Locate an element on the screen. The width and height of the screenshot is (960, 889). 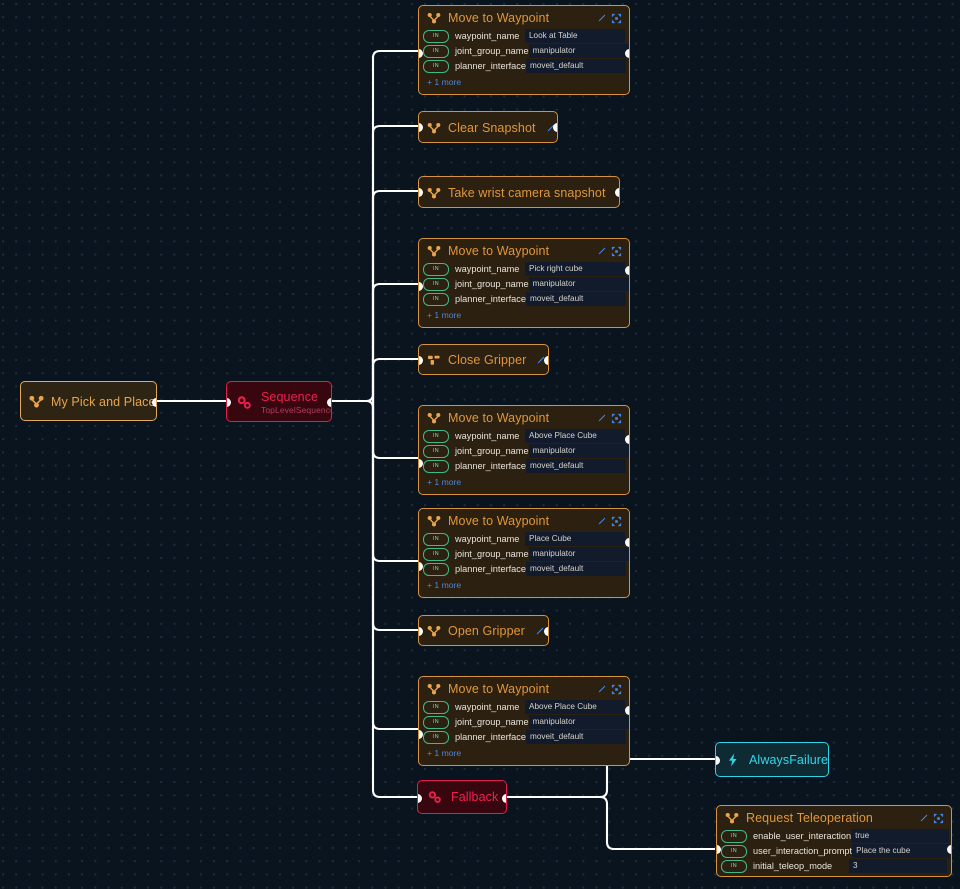
node-title: Sequence is located at coordinates (290, 396).